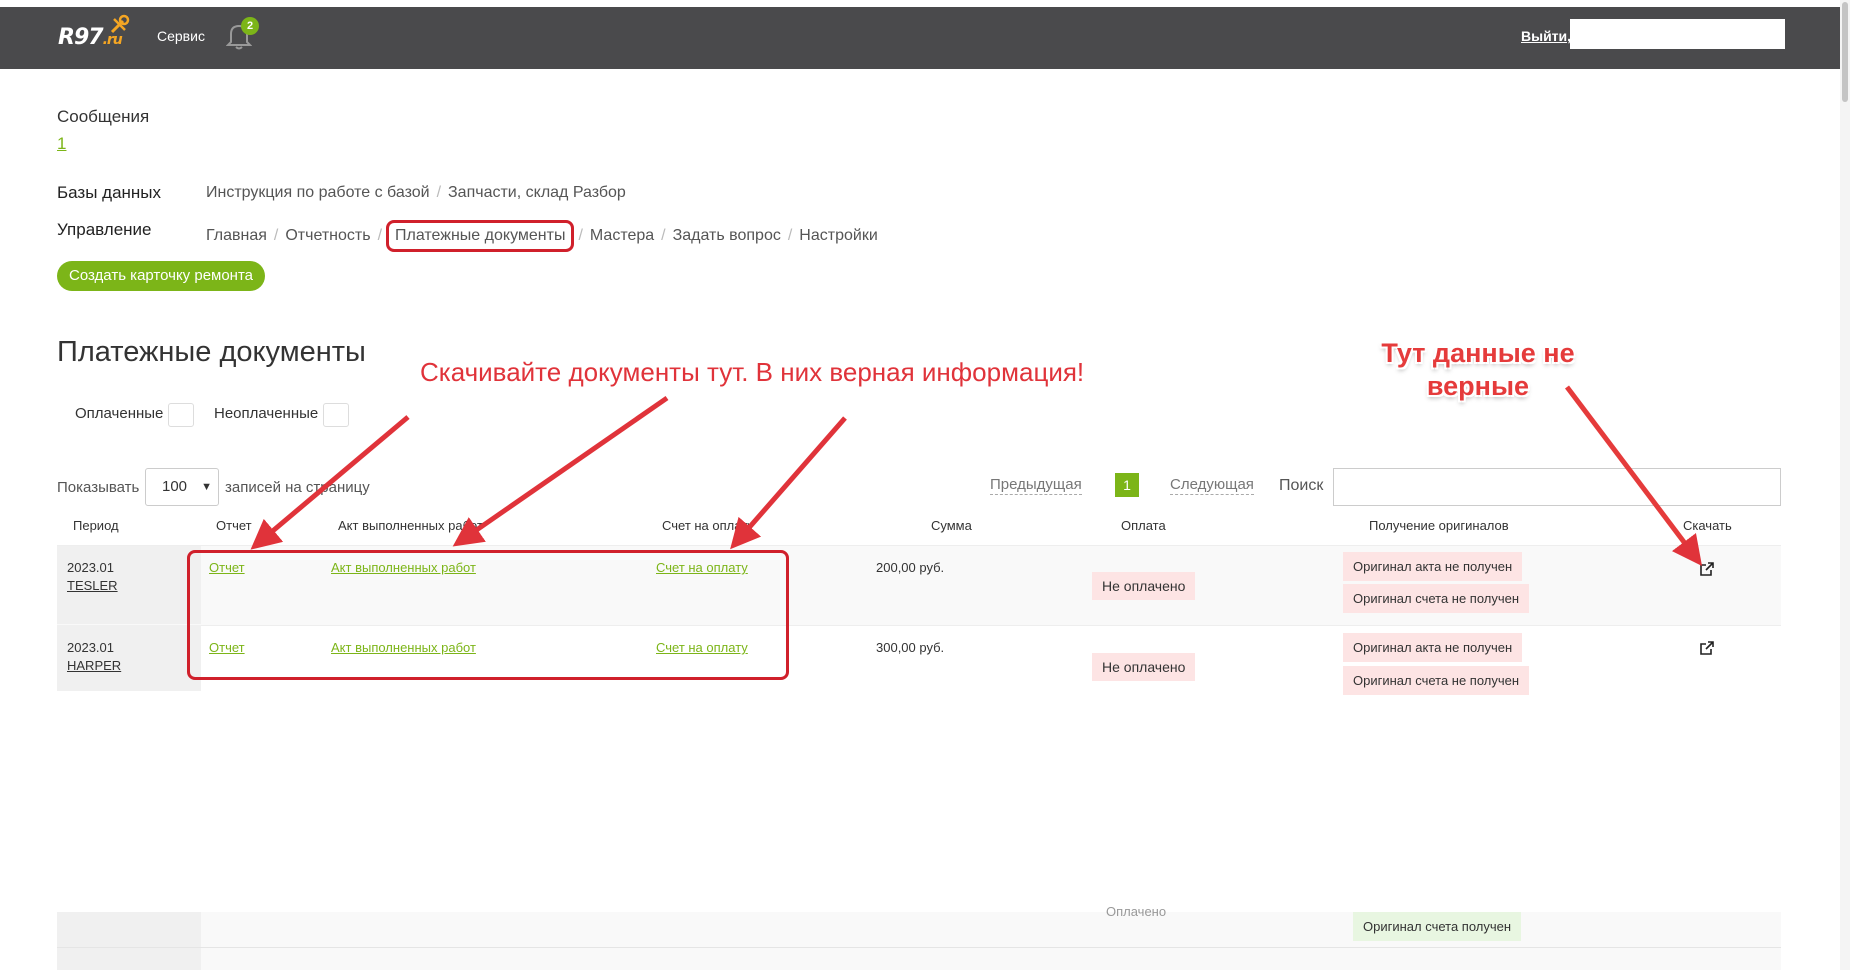 The image size is (1850, 970). What do you see at coordinates (727, 235) in the screenshot?
I see `mgmt-item-ask: Задать вопрос` at bounding box center [727, 235].